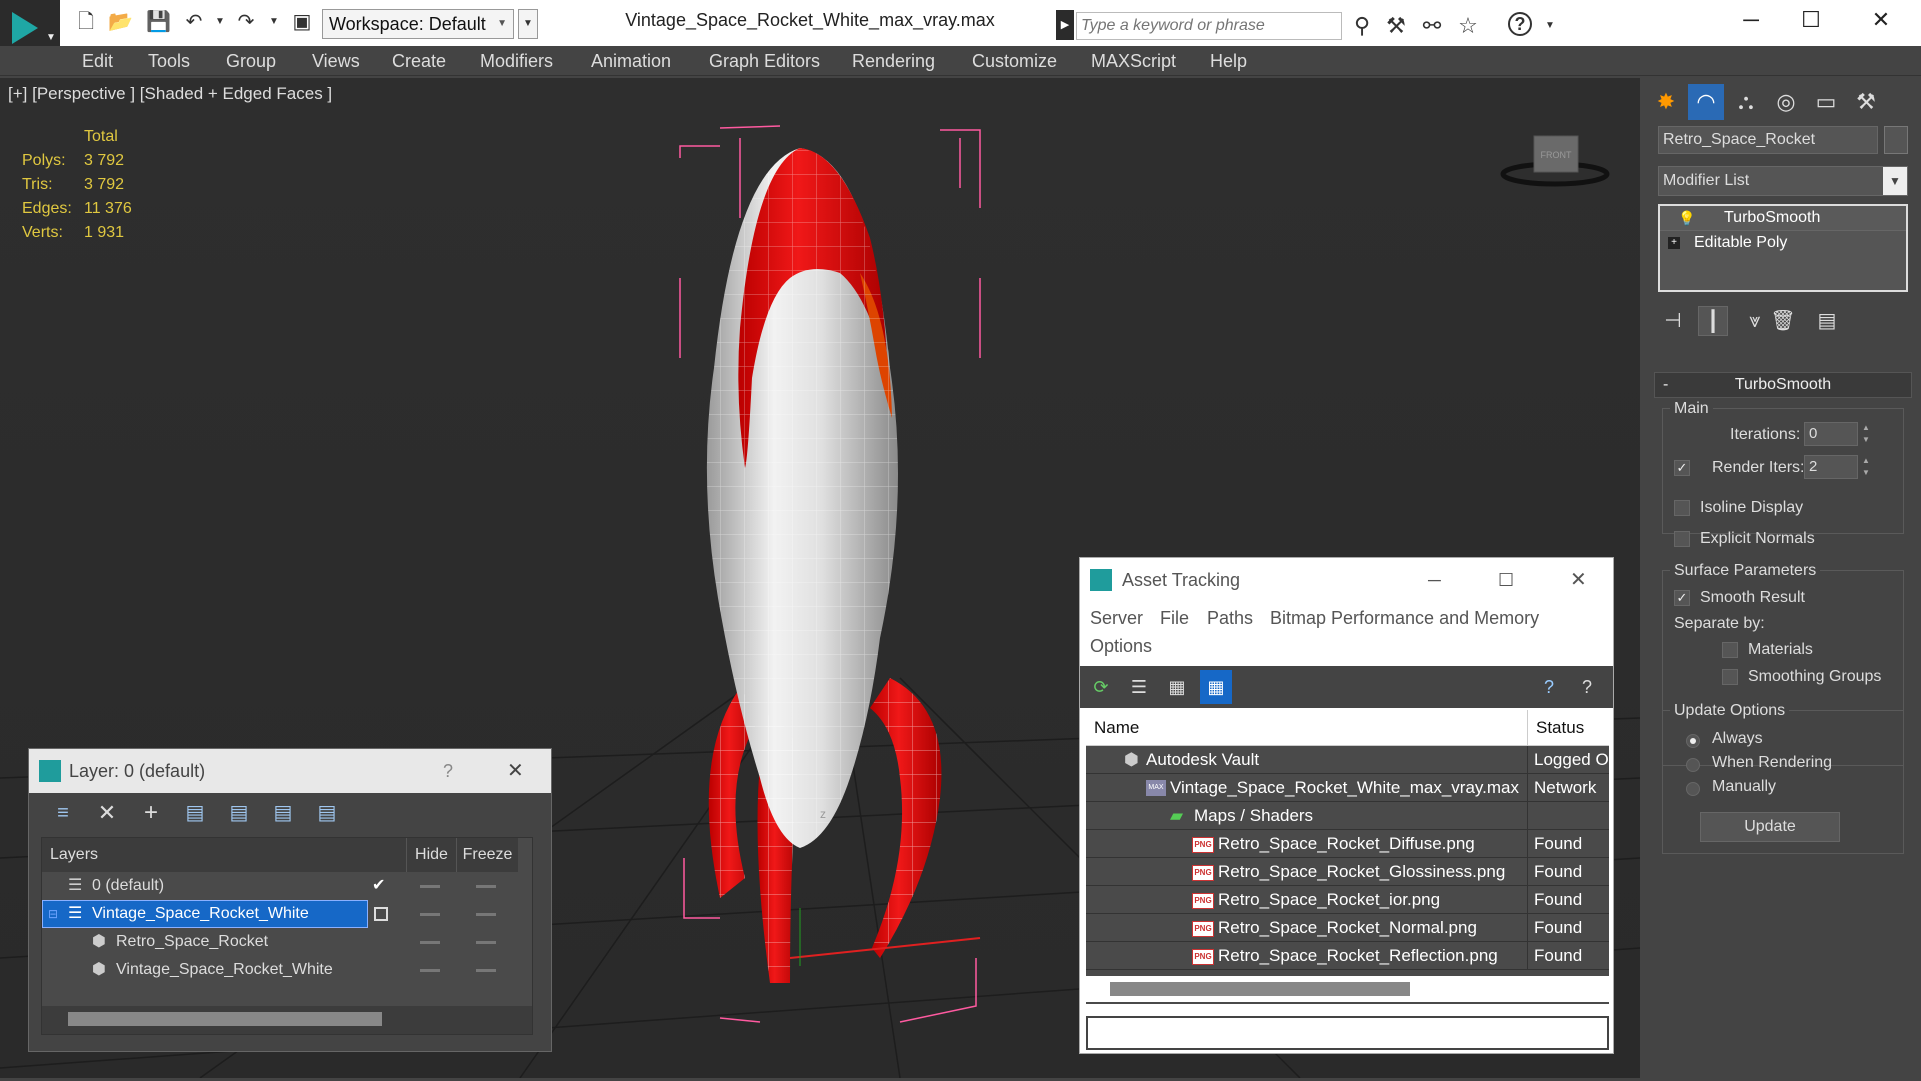  I want to click on new-file-icon: 🗋, so click(86, 22).